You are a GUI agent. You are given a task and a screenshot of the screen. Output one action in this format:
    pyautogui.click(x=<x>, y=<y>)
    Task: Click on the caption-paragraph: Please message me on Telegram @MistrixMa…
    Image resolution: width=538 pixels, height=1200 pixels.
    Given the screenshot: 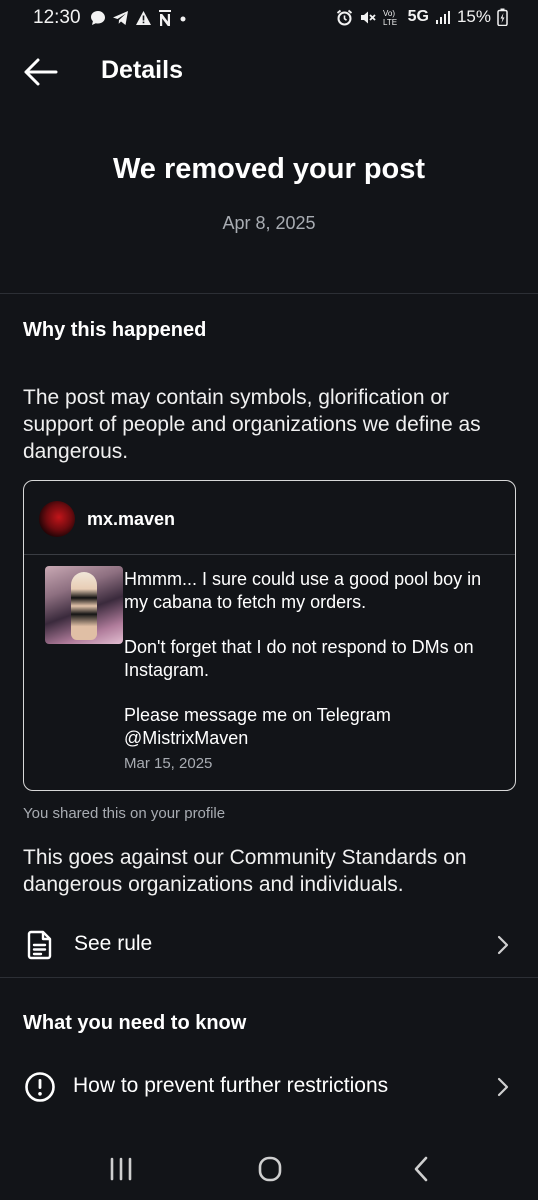 What is the action you would take?
    pyautogui.click(x=257, y=726)
    